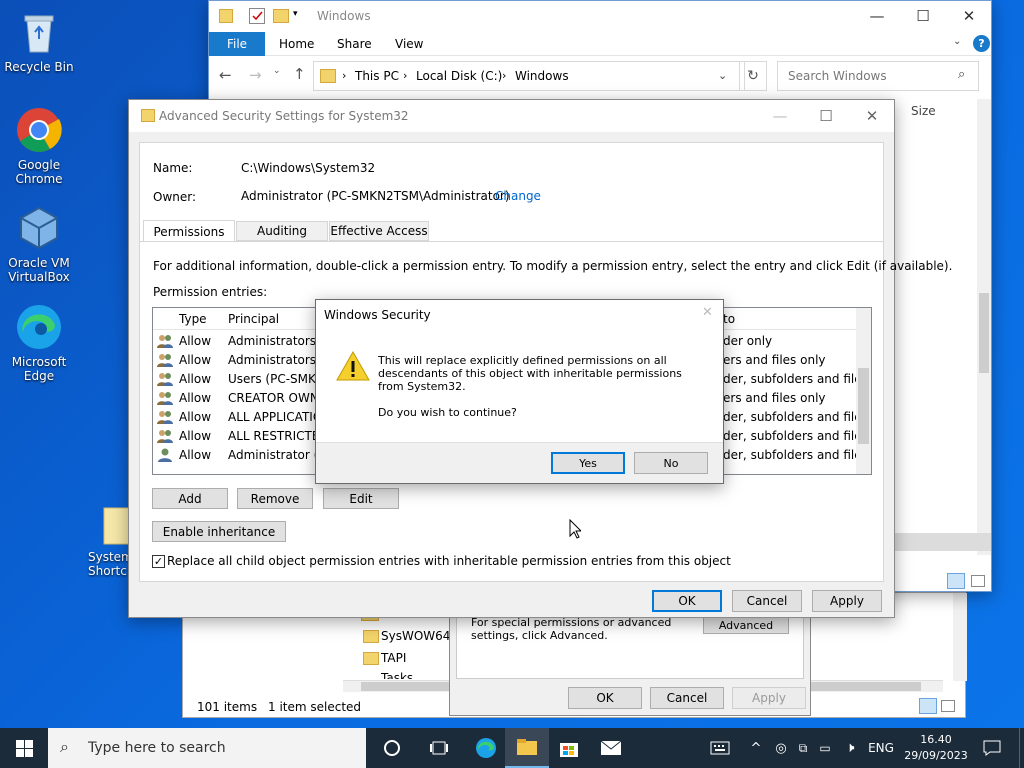 This screenshot has width=1024, height=768. What do you see at coordinates (439, 748) in the screenshot?
I see `task-view-icon` at bounding box center [439, 748].